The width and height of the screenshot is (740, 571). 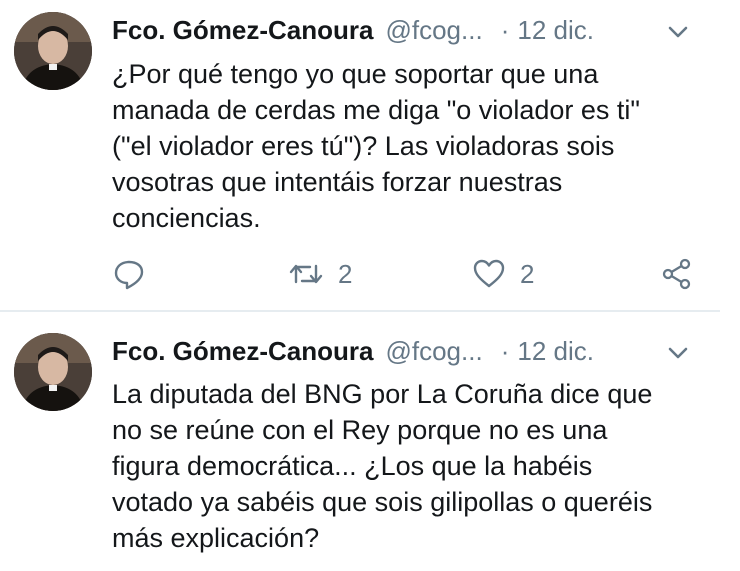 What do you see at coordinates (527, 273) in the screenshot?
I see `like-count: 2` at bounding box center [527, 273].